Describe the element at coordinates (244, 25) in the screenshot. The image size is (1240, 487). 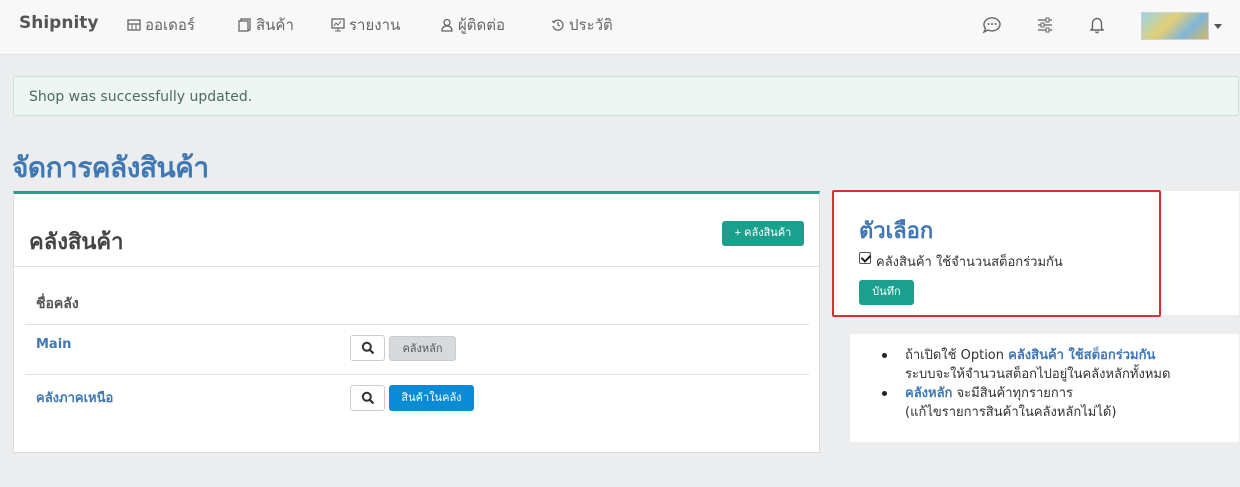
I see `products-icon` at that location.